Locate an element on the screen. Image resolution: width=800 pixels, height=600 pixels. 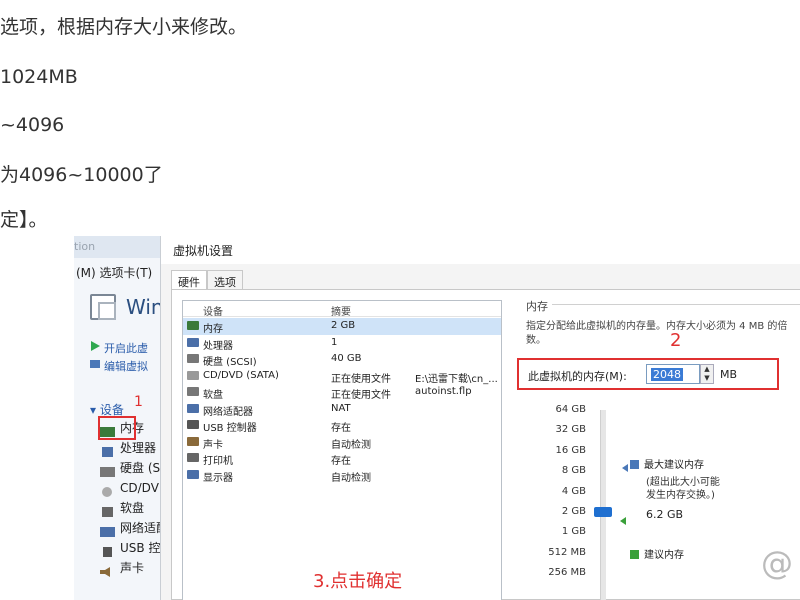
tab-hardware: 硬件 is located at coordinates (189, 280).